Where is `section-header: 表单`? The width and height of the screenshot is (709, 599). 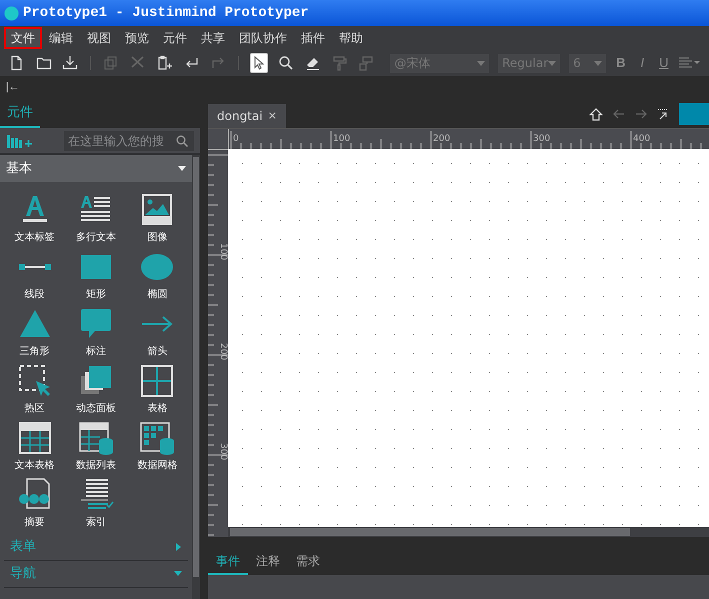
section-header: 表单 is located at coordinates (96, 547).